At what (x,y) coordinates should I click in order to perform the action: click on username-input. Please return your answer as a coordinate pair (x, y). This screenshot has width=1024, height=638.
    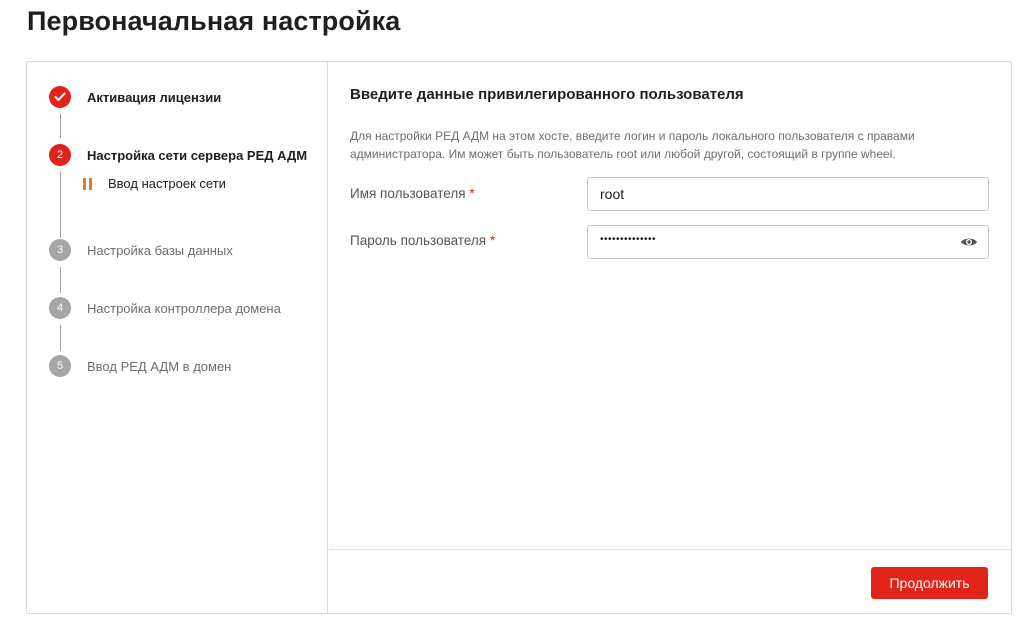
    Looking at the image, I should click on (788, 194).